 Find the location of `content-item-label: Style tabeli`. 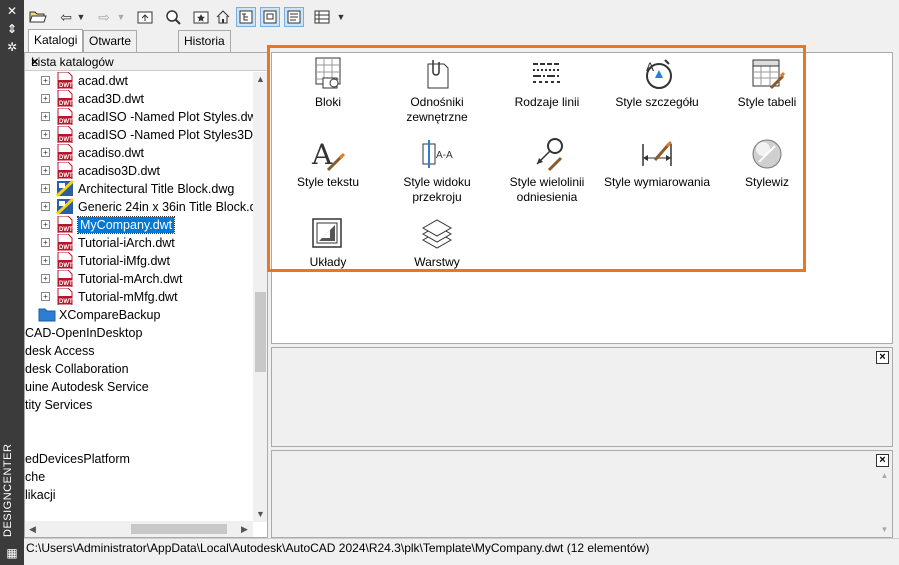

content-item-label: Style tabeli is located at coordinates (767, 102).